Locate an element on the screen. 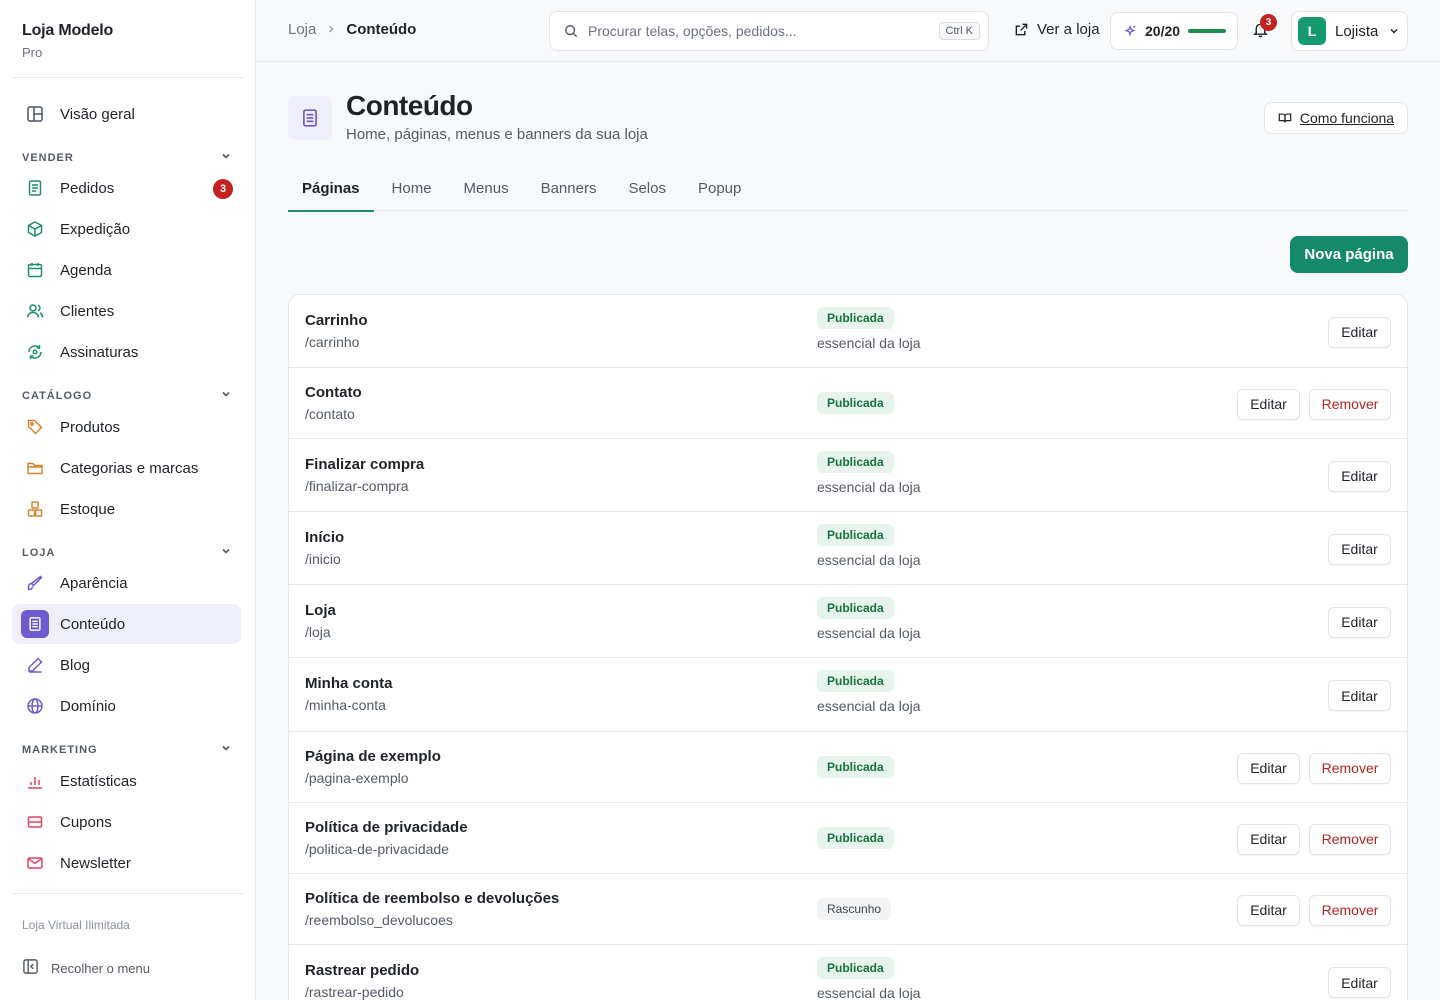  sidebar-item-stats: Estatísticas is located at coordinates (126, 781).